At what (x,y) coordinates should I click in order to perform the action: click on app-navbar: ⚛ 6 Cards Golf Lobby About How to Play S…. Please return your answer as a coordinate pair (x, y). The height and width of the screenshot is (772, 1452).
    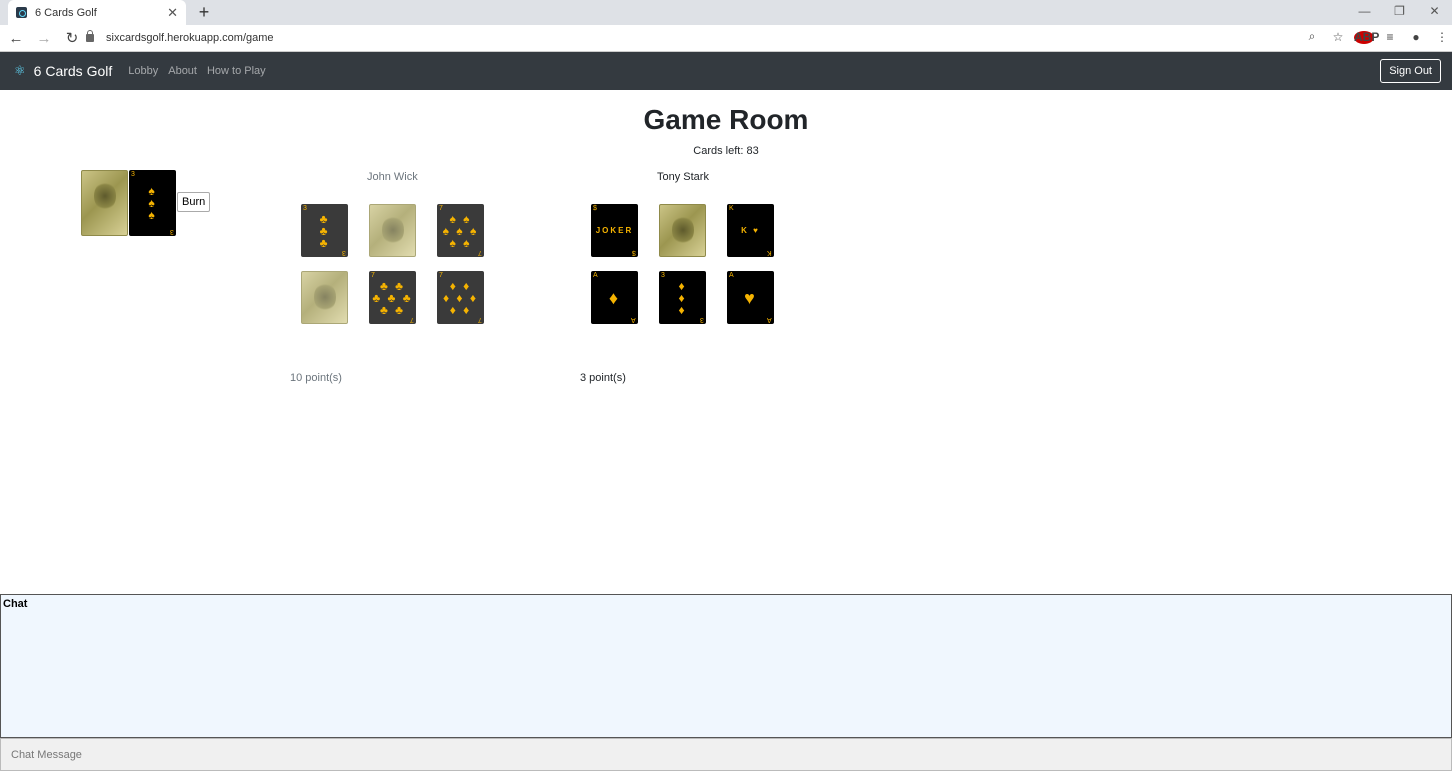
    Looking at the image, I should click on (726, 71).